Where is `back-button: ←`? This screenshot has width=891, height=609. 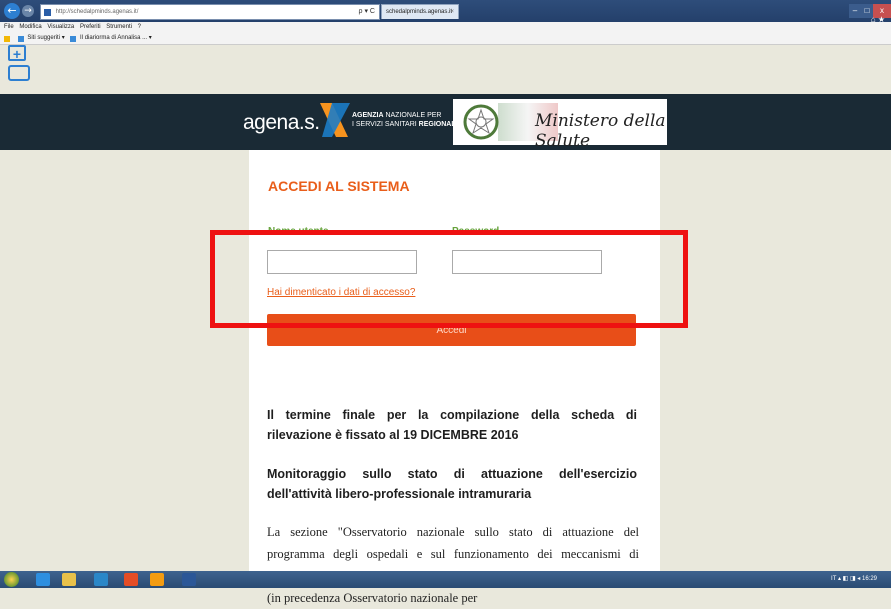
back-button: ← is located at coordinates (12, 11).